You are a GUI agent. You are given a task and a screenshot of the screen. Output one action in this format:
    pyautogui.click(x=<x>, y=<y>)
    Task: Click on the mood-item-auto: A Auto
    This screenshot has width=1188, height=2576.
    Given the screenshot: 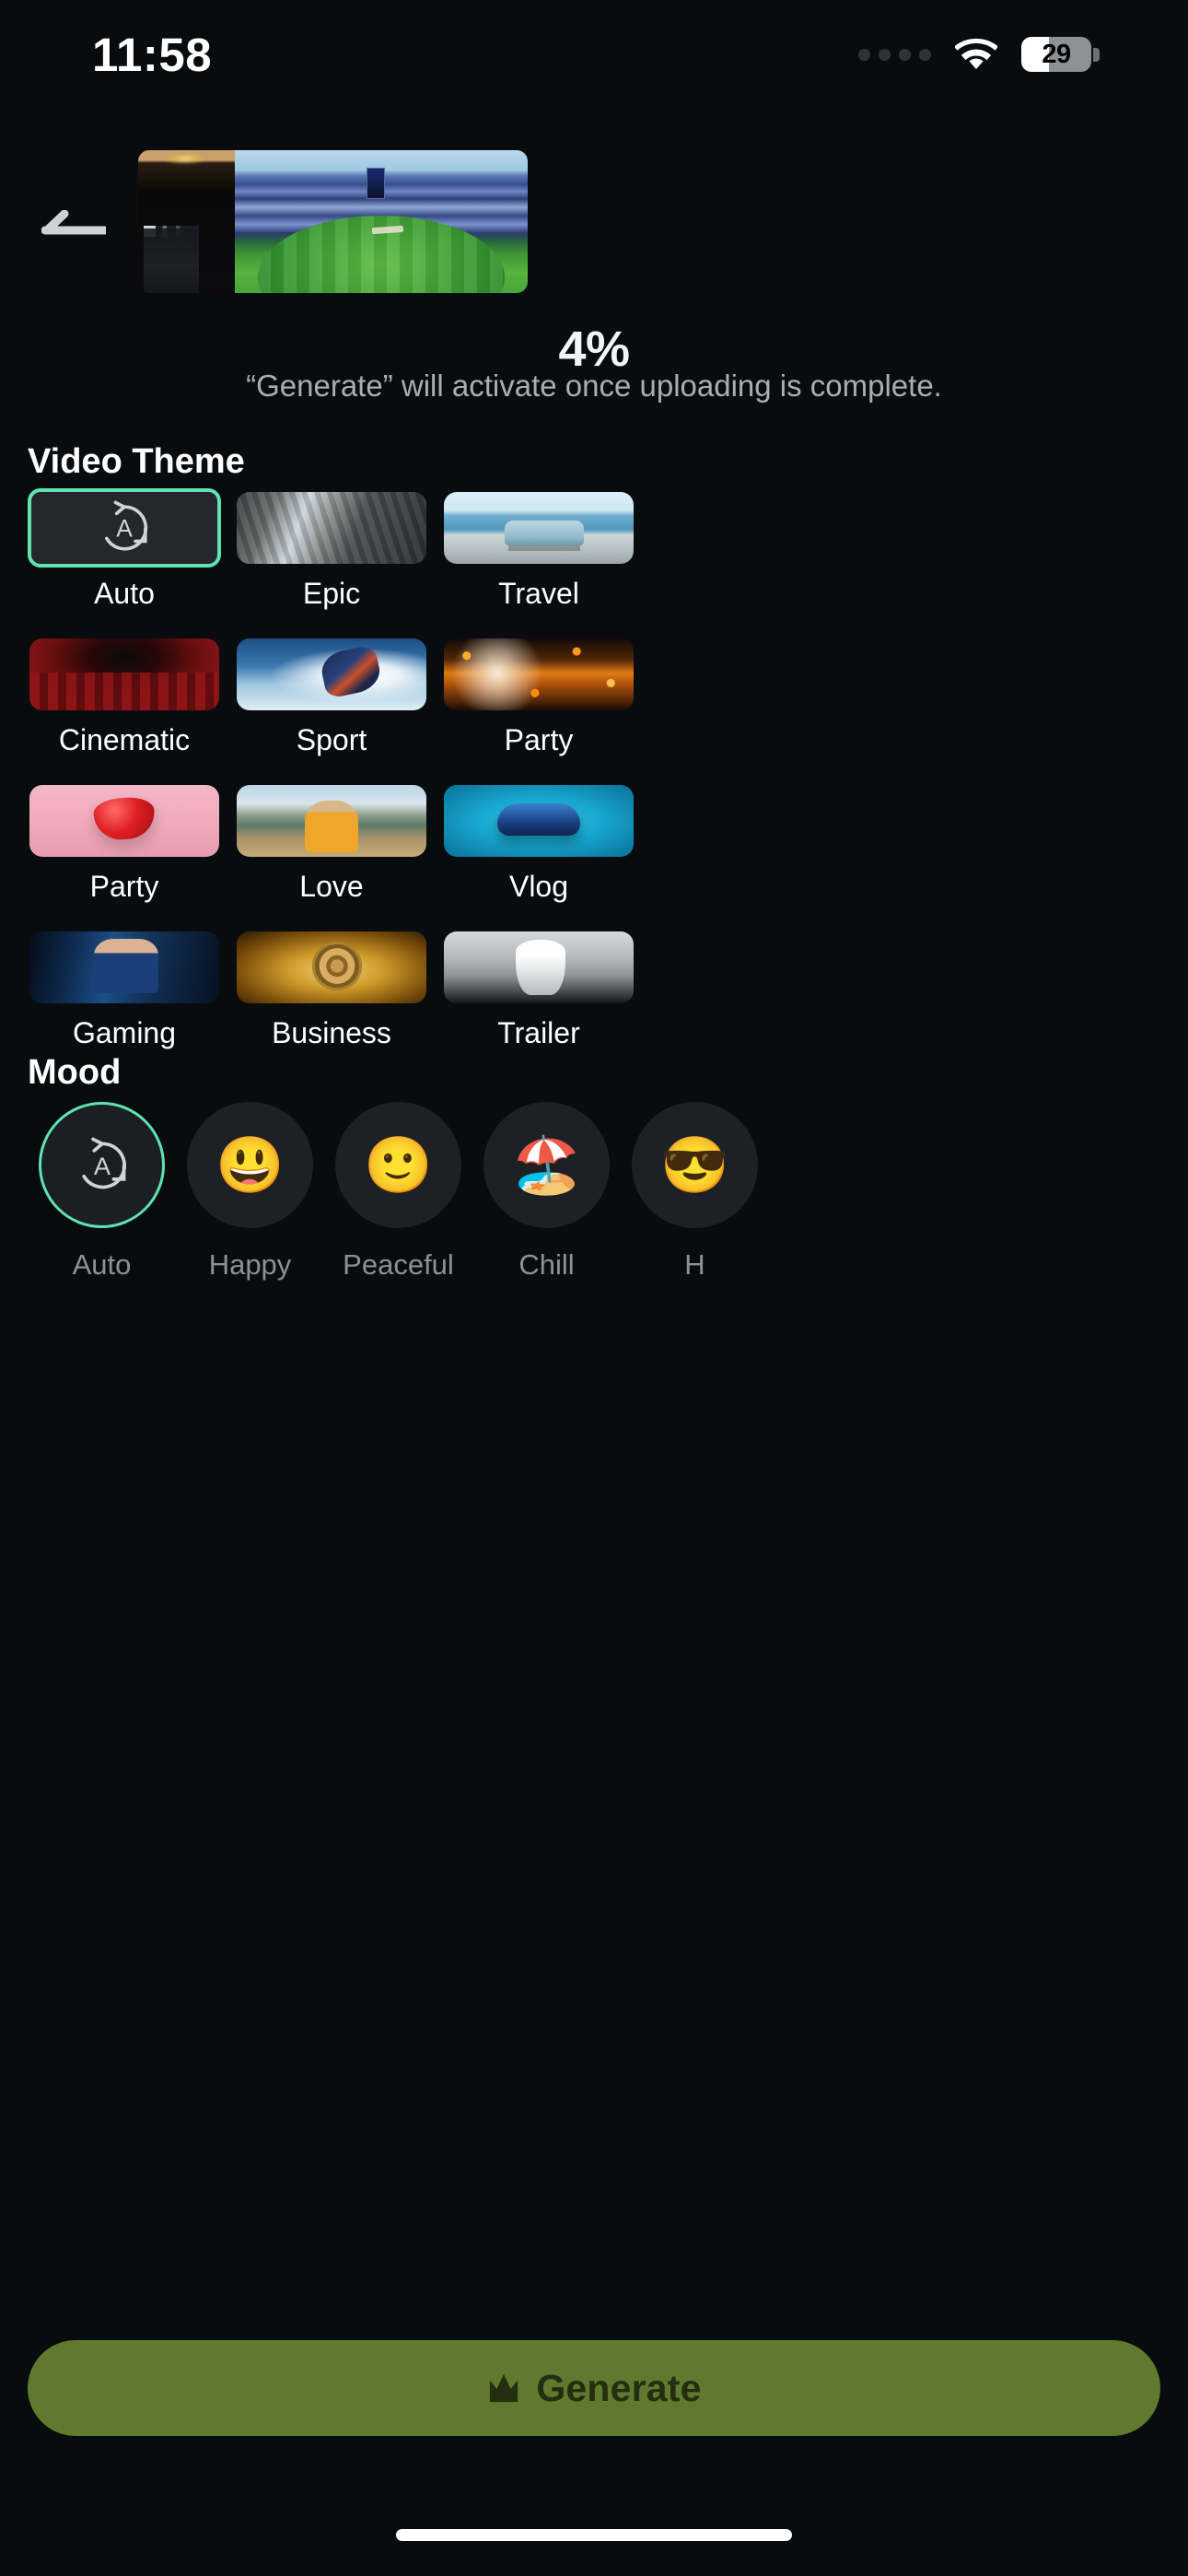 What is the action you would take?
    pyautogui.click(x=102, y=1196)
    